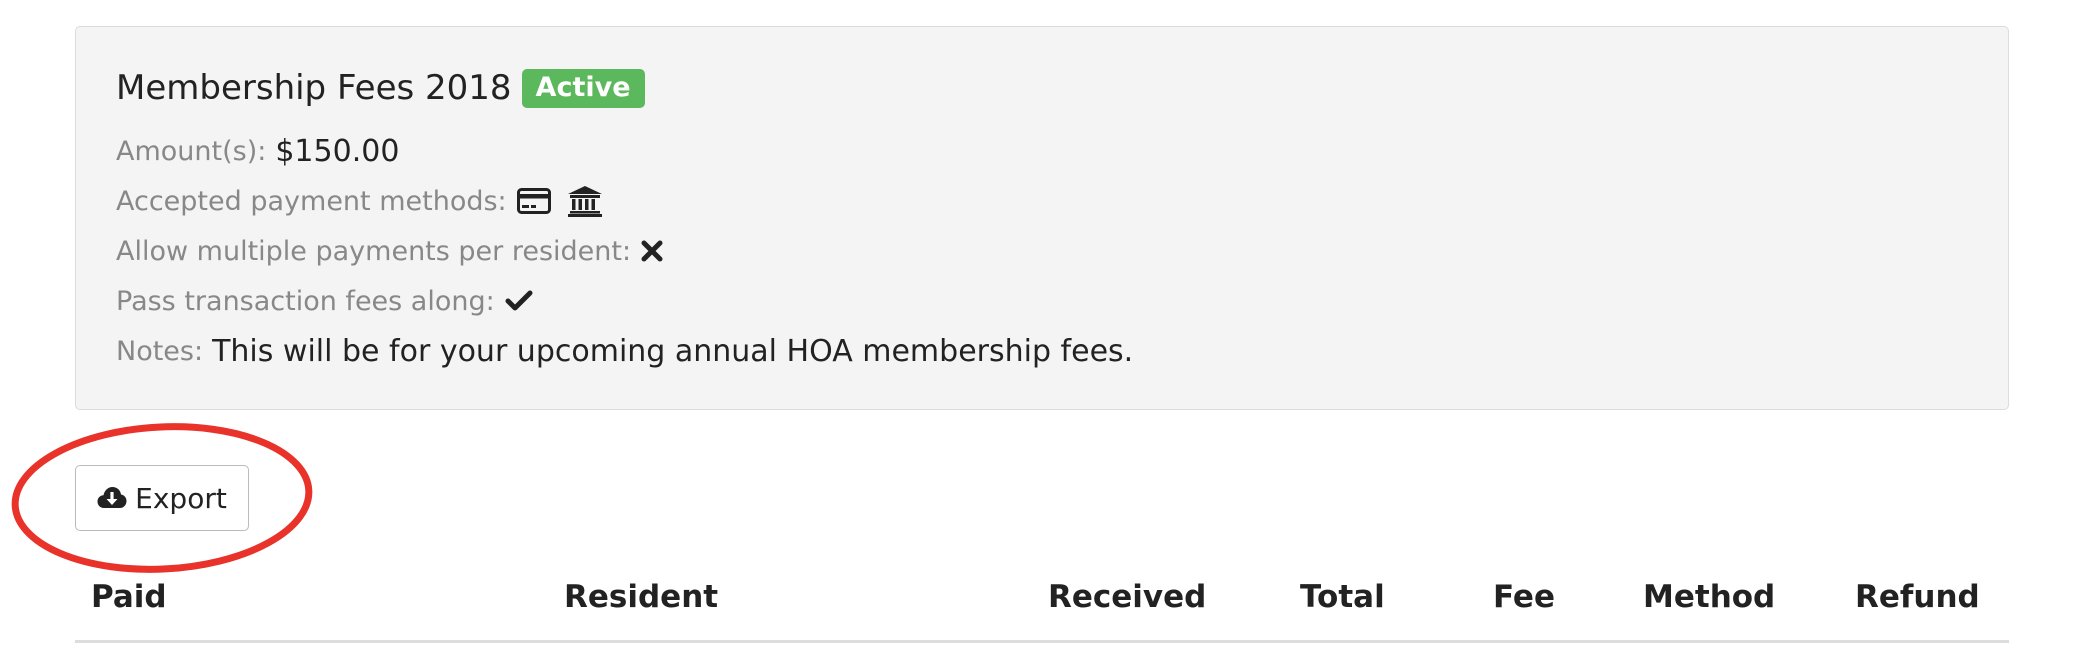 The height and width of the screenshot is (652, 2095). What do you see at coordinates (652, 251) in the screenshot?
I see `times-icon` at bounding box center [652, 251].